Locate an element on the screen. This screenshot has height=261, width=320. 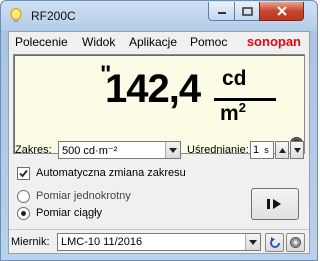
meter-select: LMC-10 11/2016 is located at coordinates (159, 242).